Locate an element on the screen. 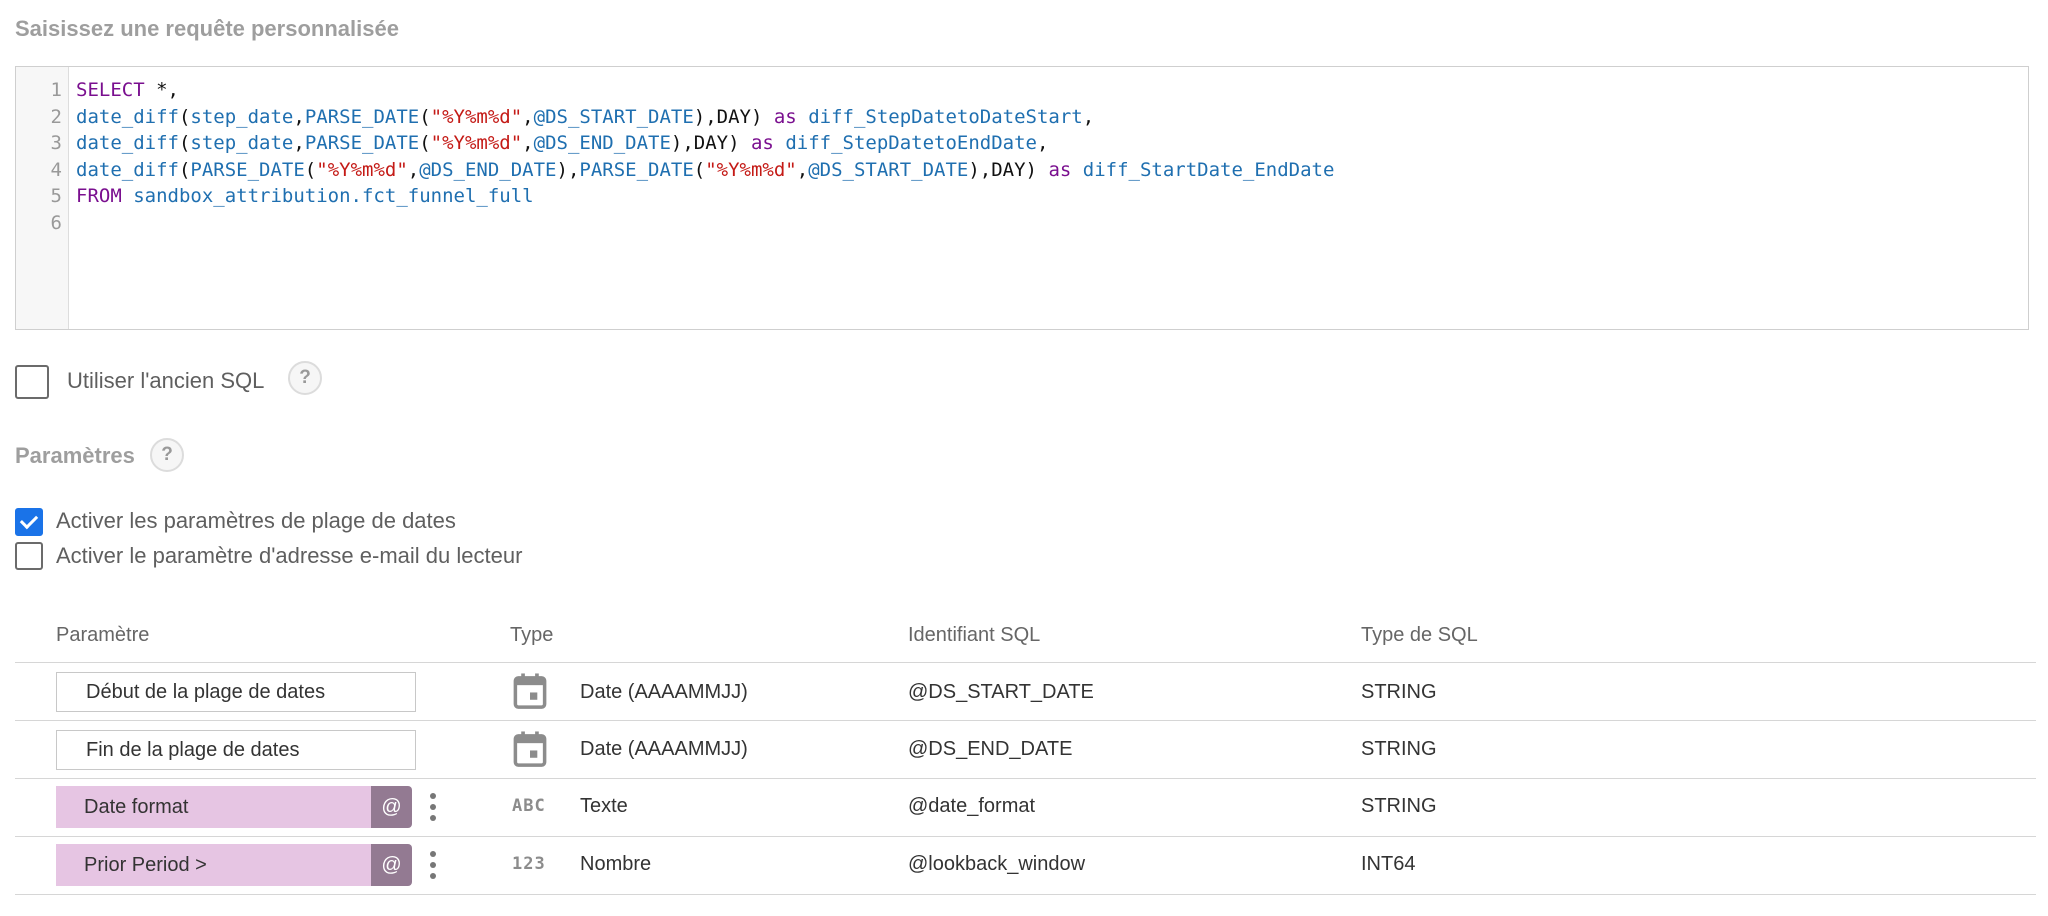 The image size is (2048, 916). date-range-label: Activer les paramètres de plage de dates is located at coordinates (256, 520).